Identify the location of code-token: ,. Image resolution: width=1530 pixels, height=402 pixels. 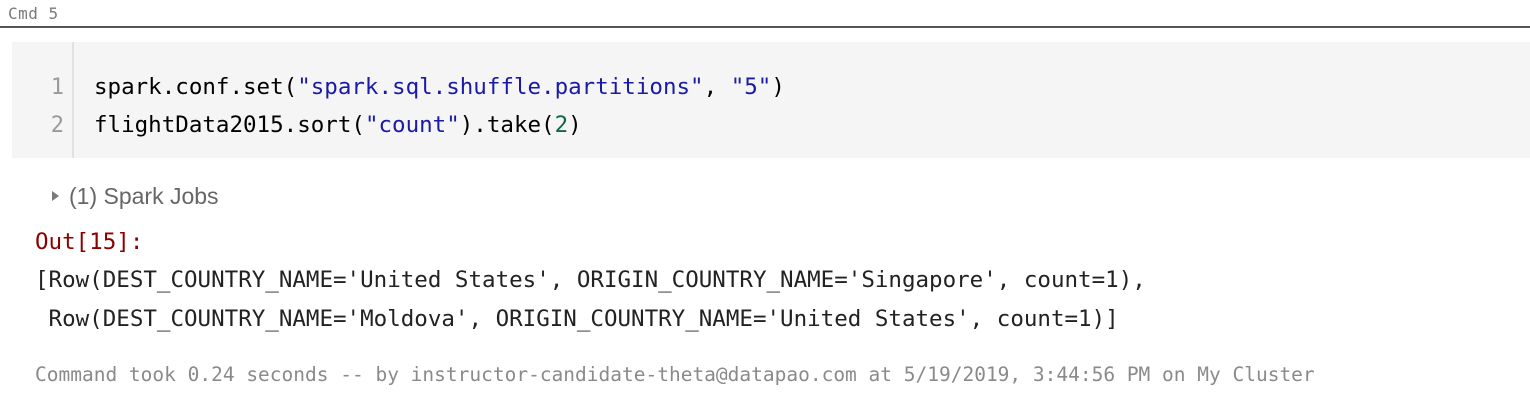
(717, 87).